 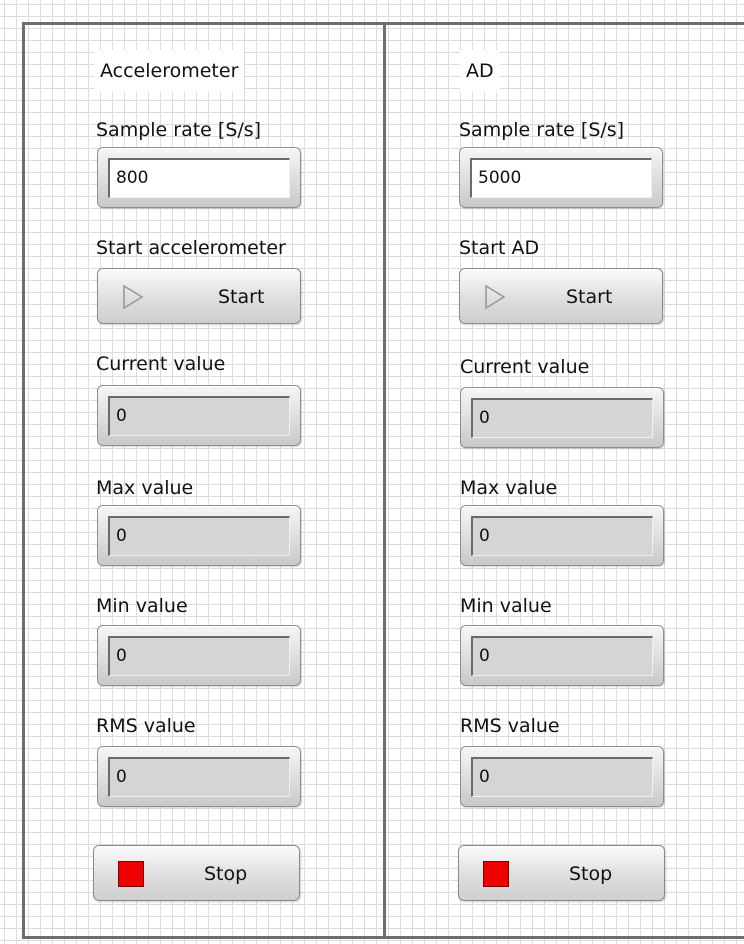 I want to click on ad-min-value: 0, so click(x=562, y=656).